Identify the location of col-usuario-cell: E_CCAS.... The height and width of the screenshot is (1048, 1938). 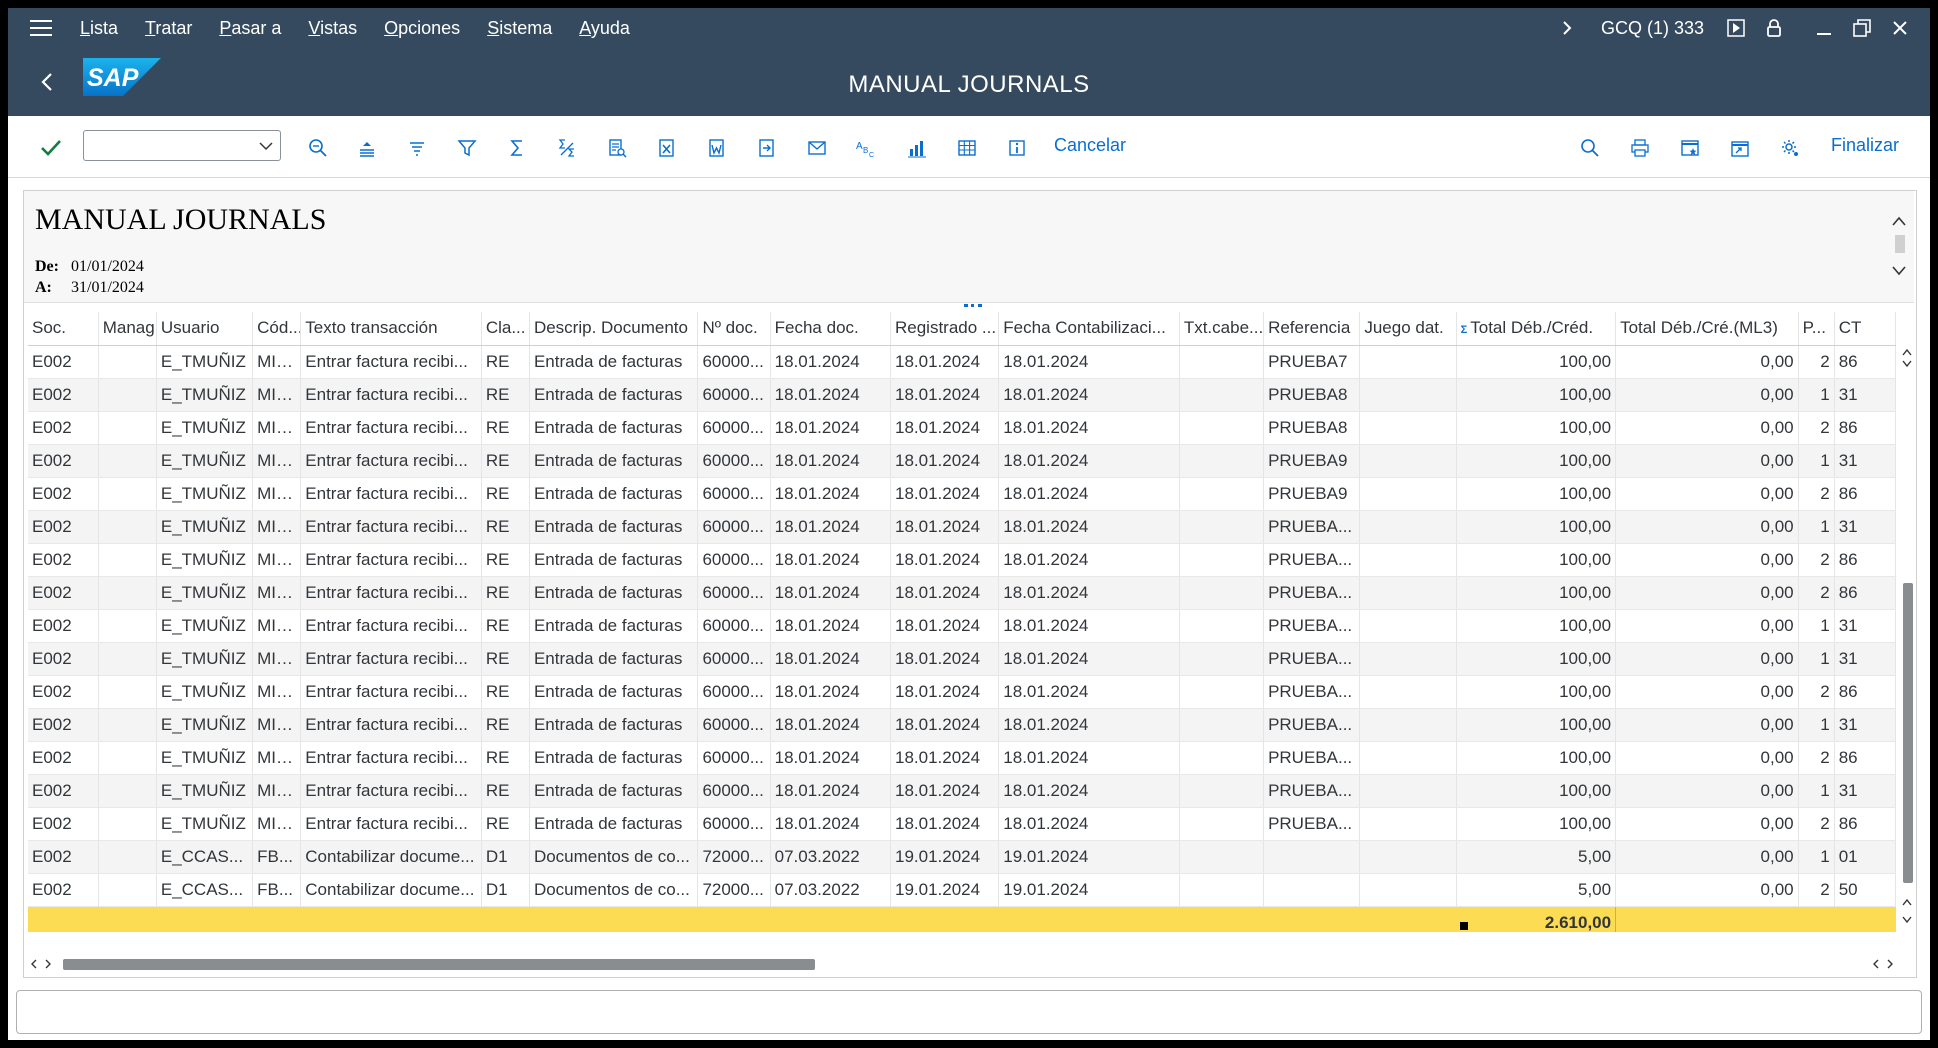
(205, 857).